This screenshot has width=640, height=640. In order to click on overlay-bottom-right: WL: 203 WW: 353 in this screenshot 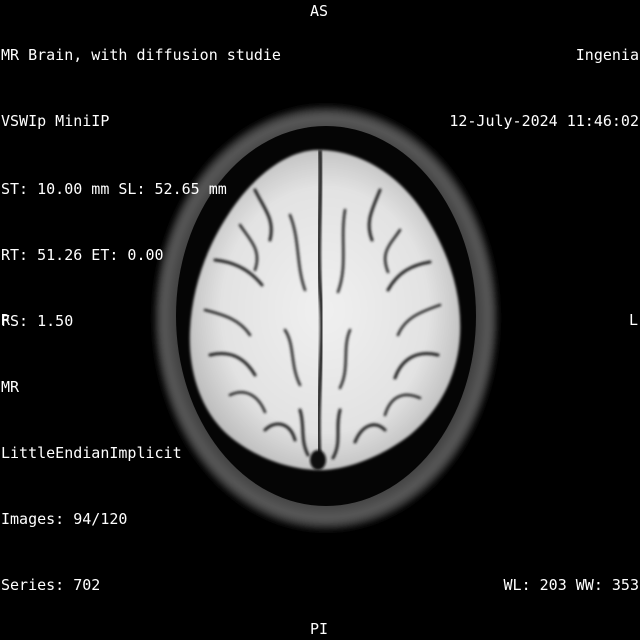, I will do `click(571, 585)`.